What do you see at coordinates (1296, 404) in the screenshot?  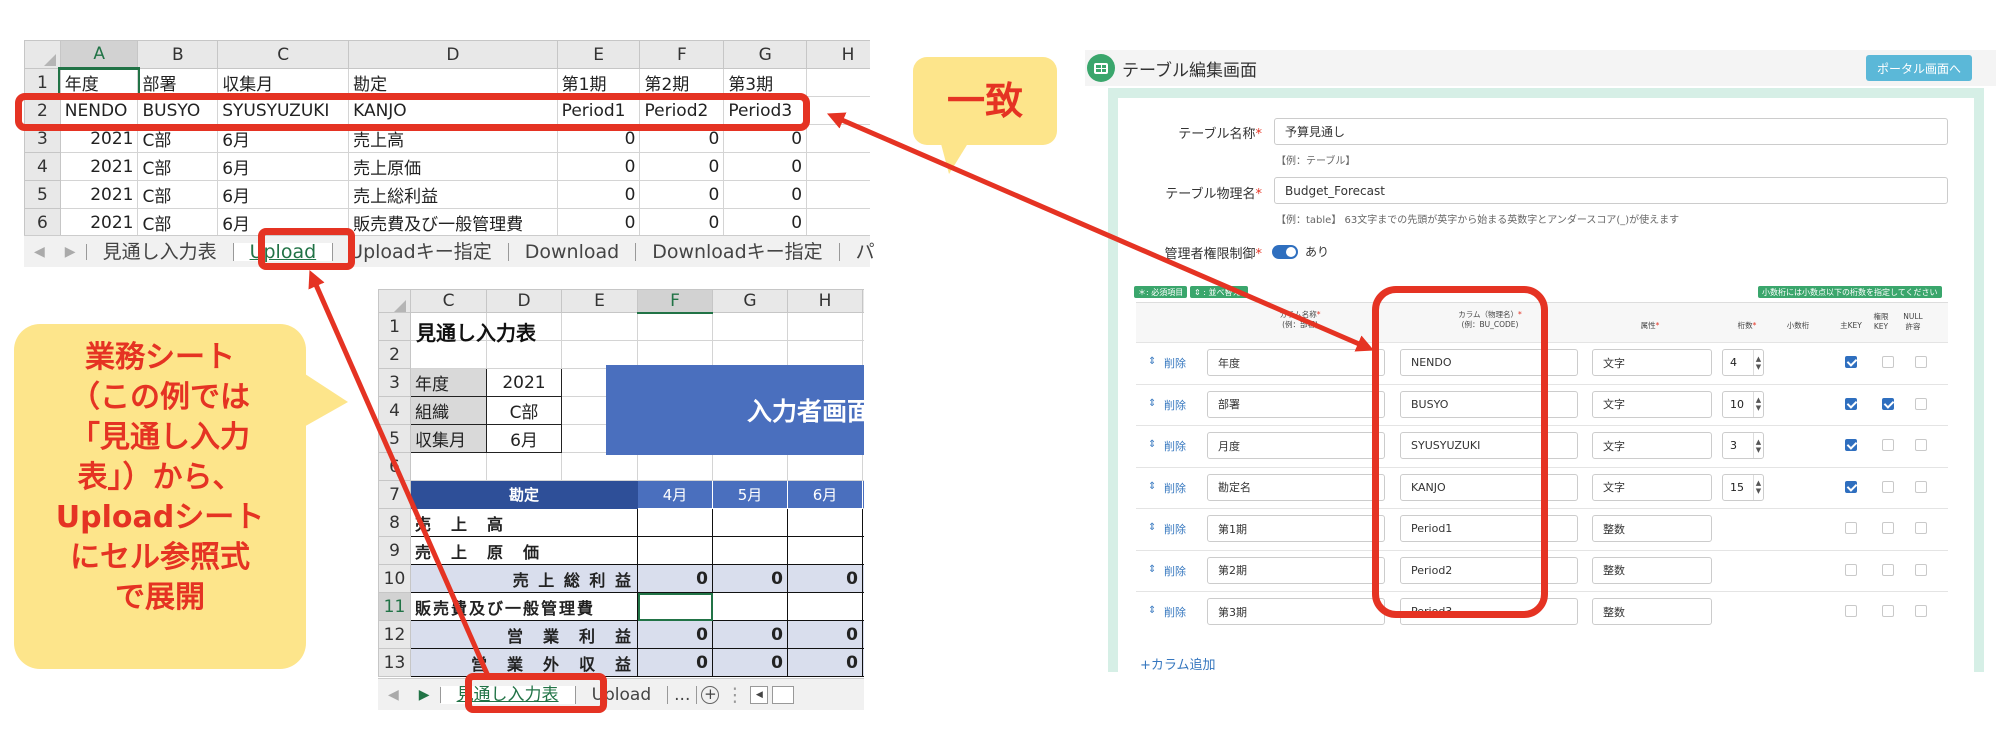 I see `column-name-input: 部署` at bounding box center [1296, 404].